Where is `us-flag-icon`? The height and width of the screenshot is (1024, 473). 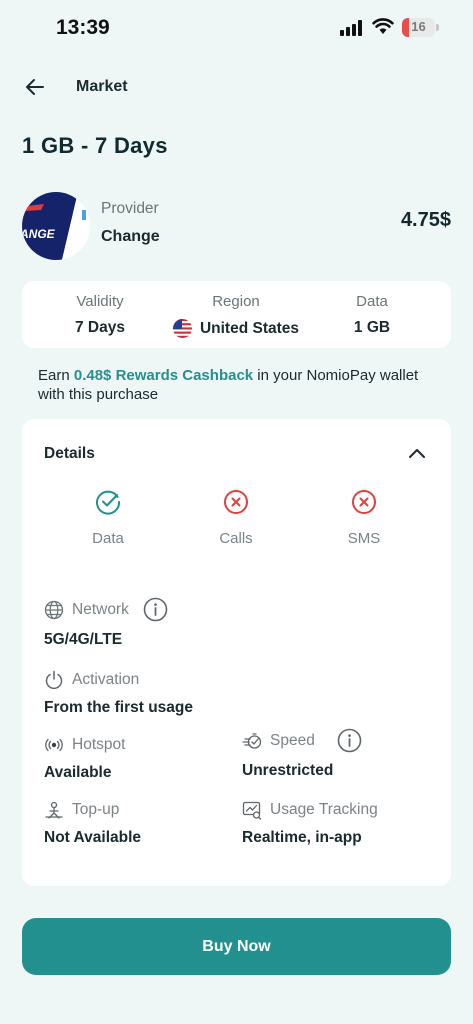 us-flag-icon is located at coordinates (182, 328).